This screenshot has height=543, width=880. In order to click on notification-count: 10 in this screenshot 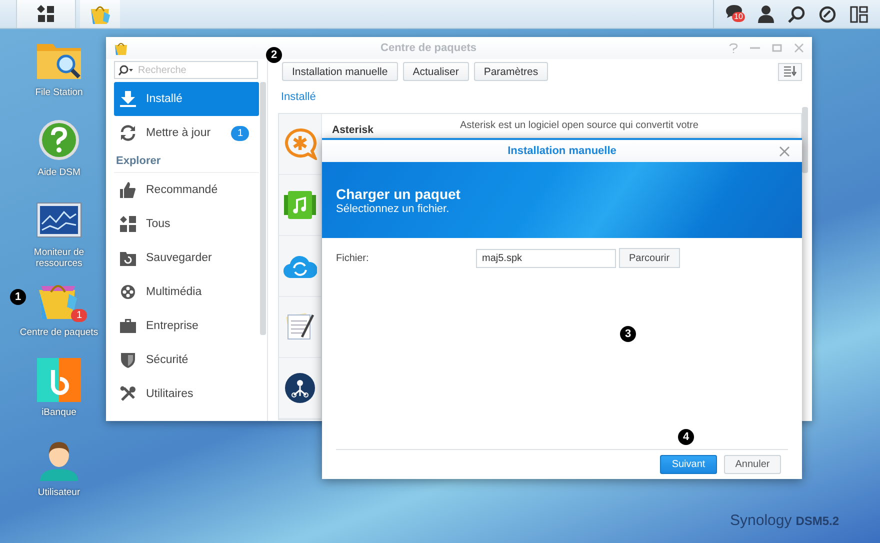, I will do `click(738, 17)`.